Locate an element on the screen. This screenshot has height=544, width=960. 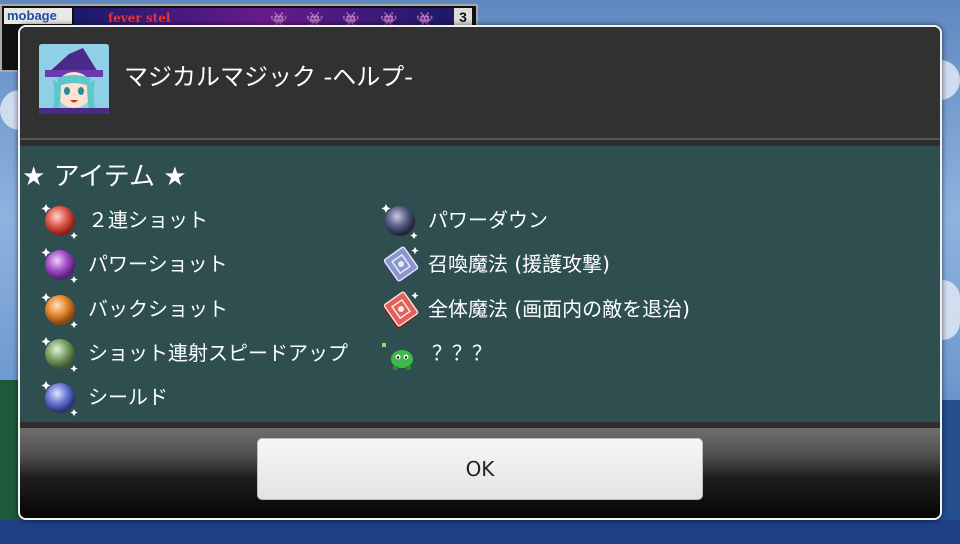
mobage-logo: mobage is located at coordinates (38, 16).